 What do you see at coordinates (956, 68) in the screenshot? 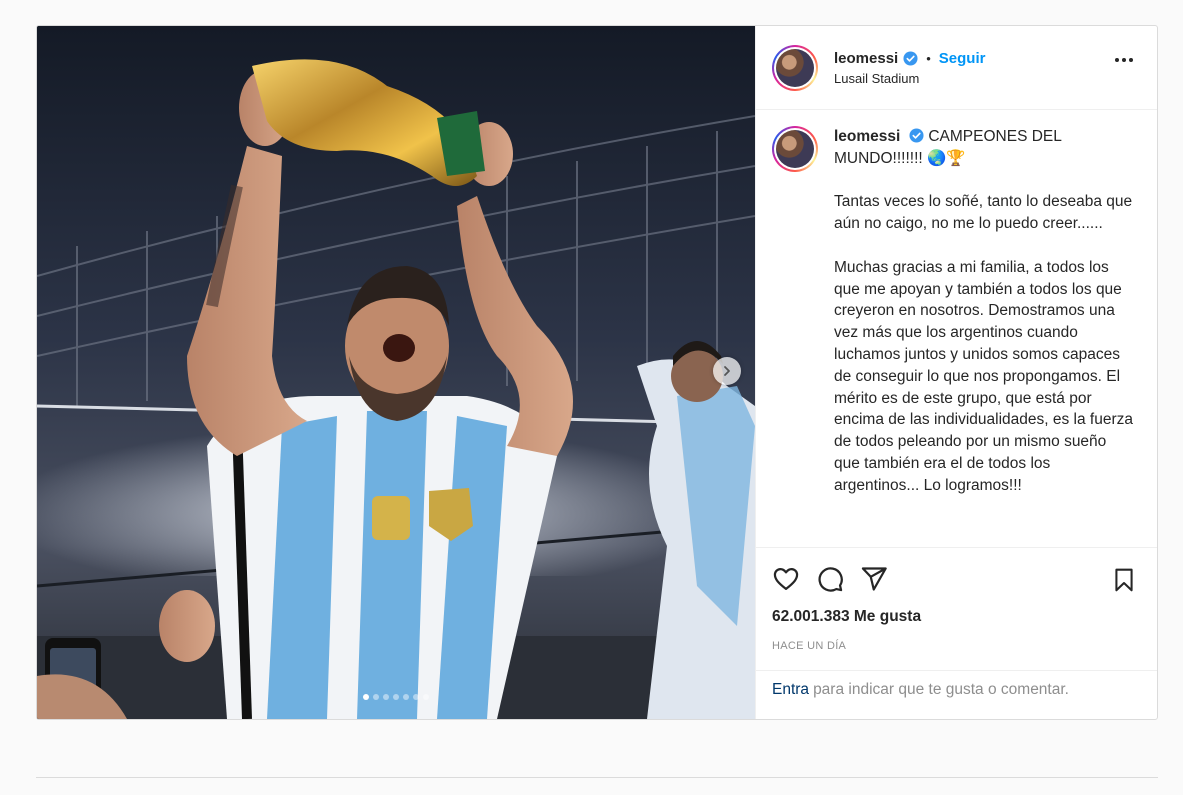
I see `post-header: leomessi • Seguir Lusail Stadium` at bounding box center [956, 68].